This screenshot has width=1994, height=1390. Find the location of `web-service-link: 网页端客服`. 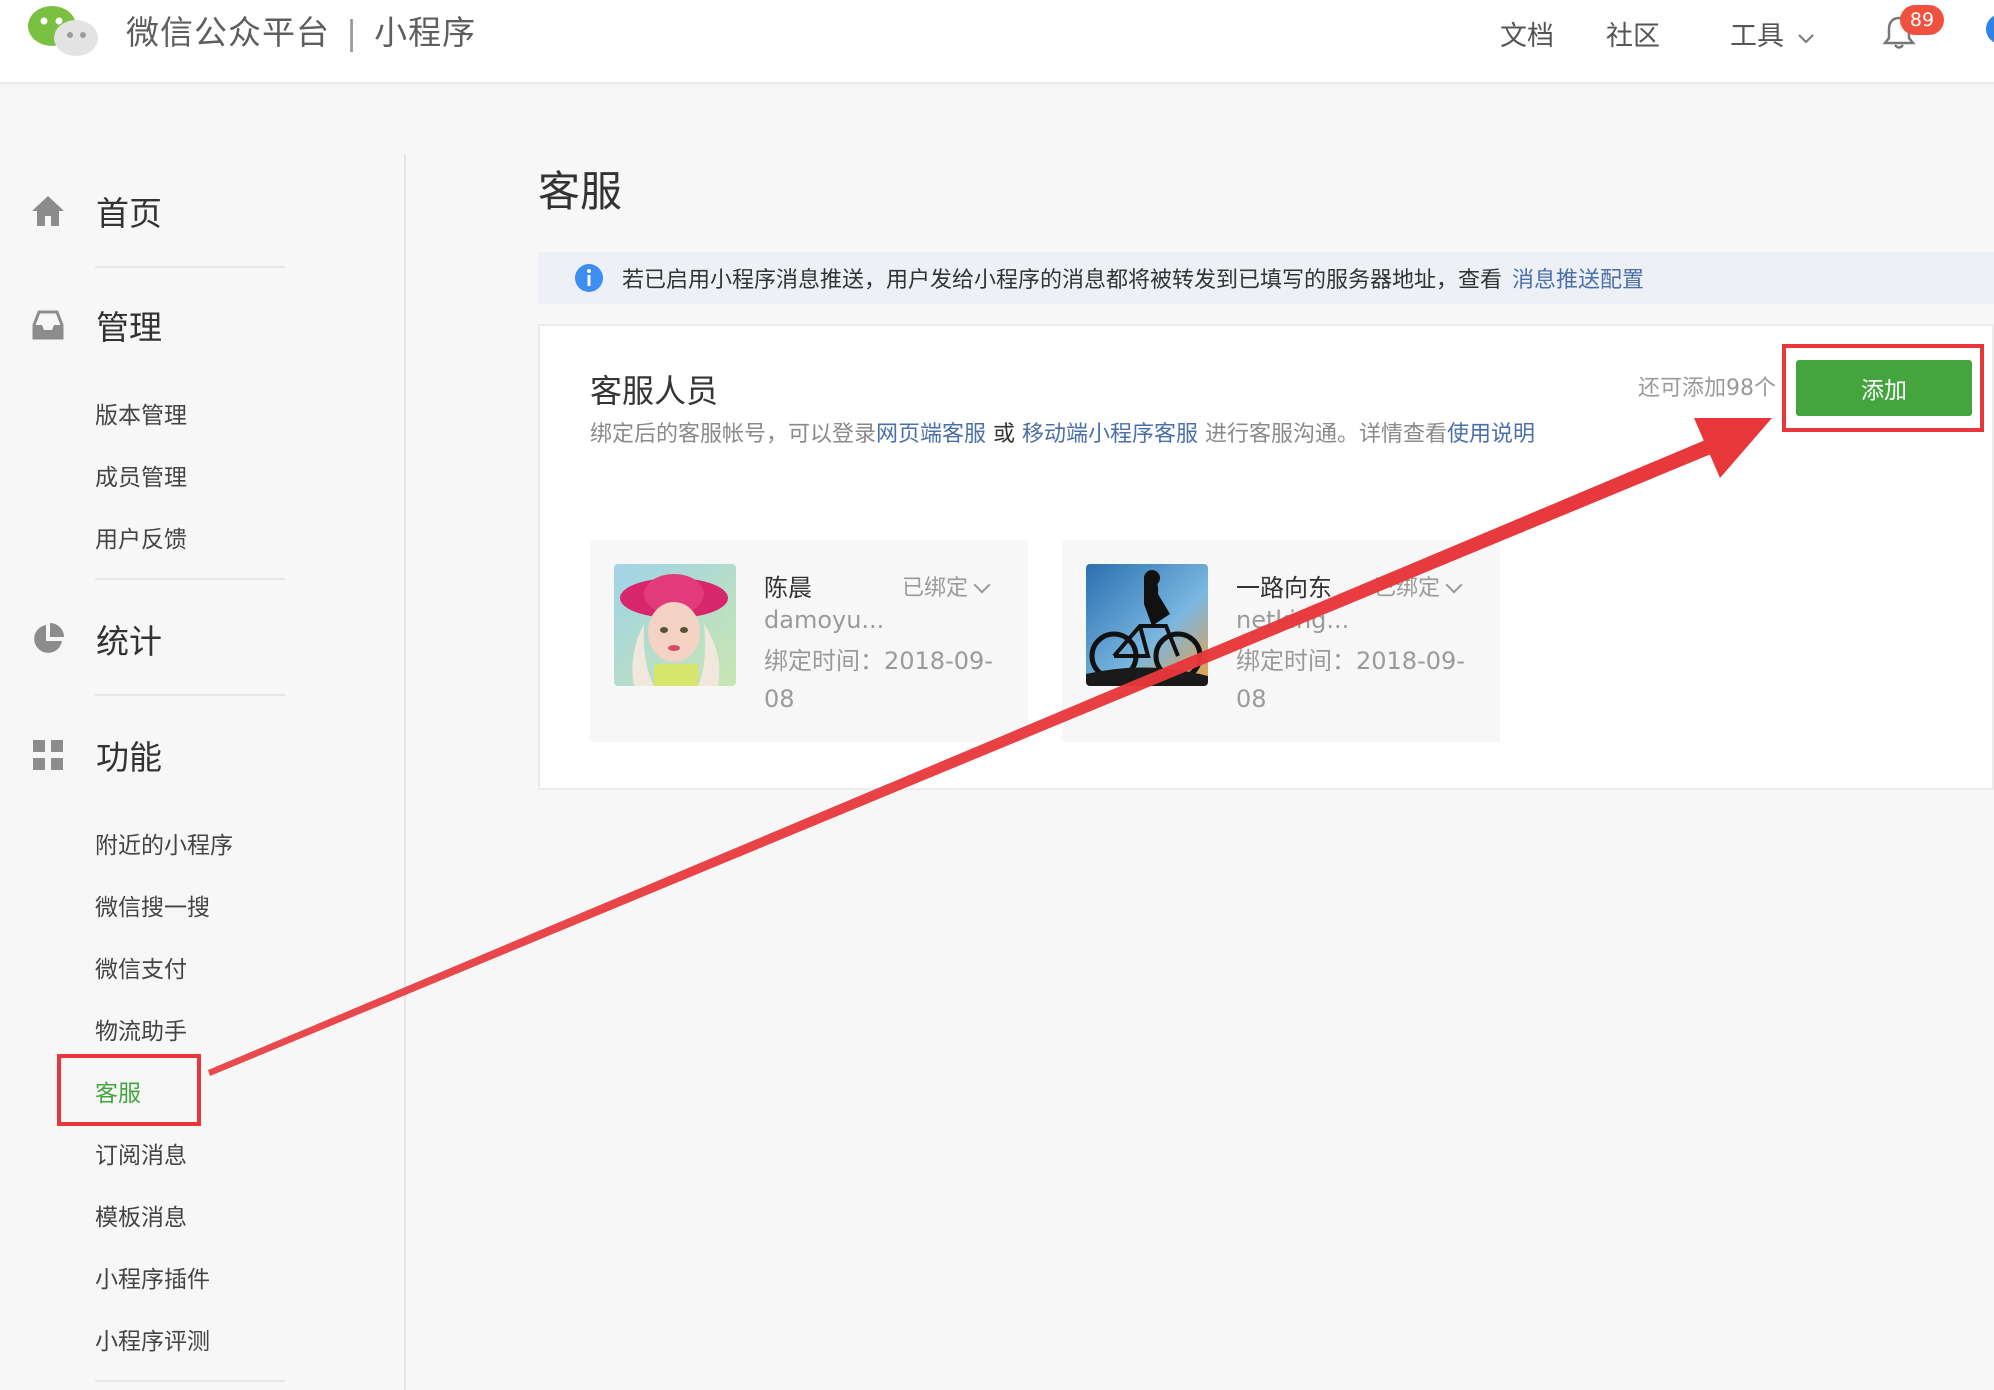

web-service-link: 网页端客服 is located at coordinates (931, 434).